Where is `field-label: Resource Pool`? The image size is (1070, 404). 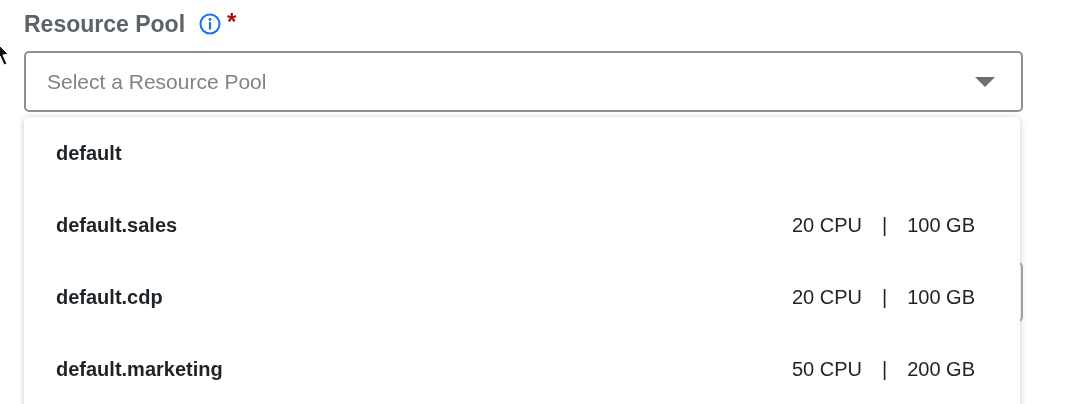 field-label: Resource Pool is located at coordinates (105, 24).